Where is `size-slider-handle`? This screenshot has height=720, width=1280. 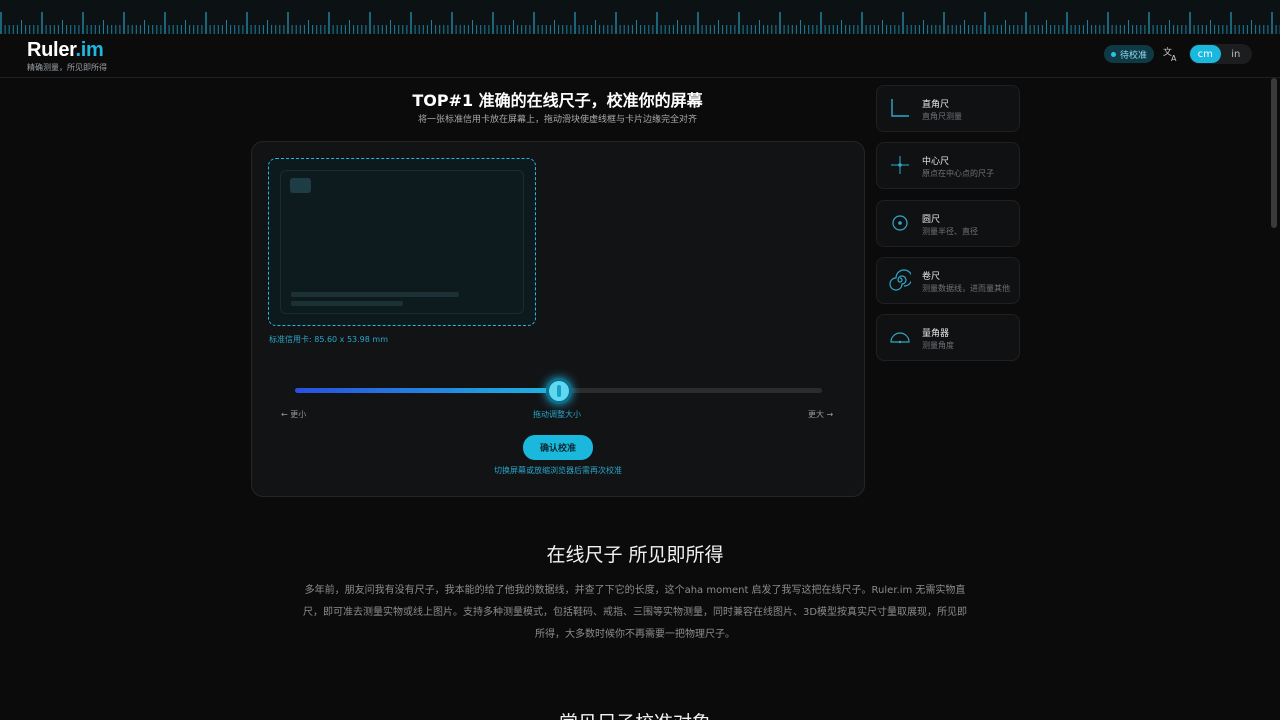
size-slider-handle is located at coordinates (558, 391).